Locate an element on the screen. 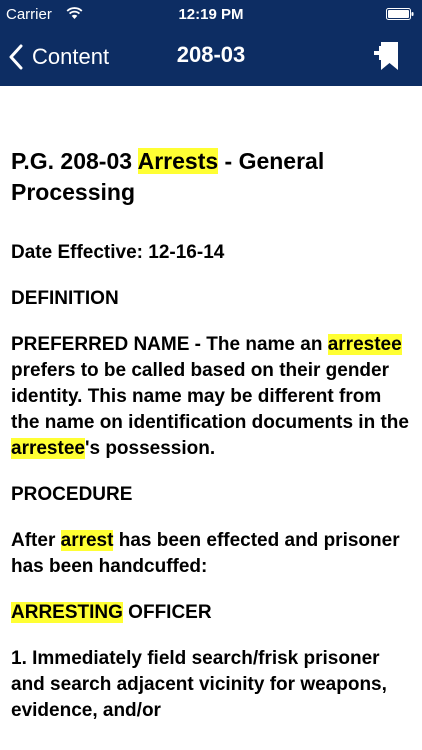  procedure-heading: PROCEDURE is located at coordinates (72, 494).